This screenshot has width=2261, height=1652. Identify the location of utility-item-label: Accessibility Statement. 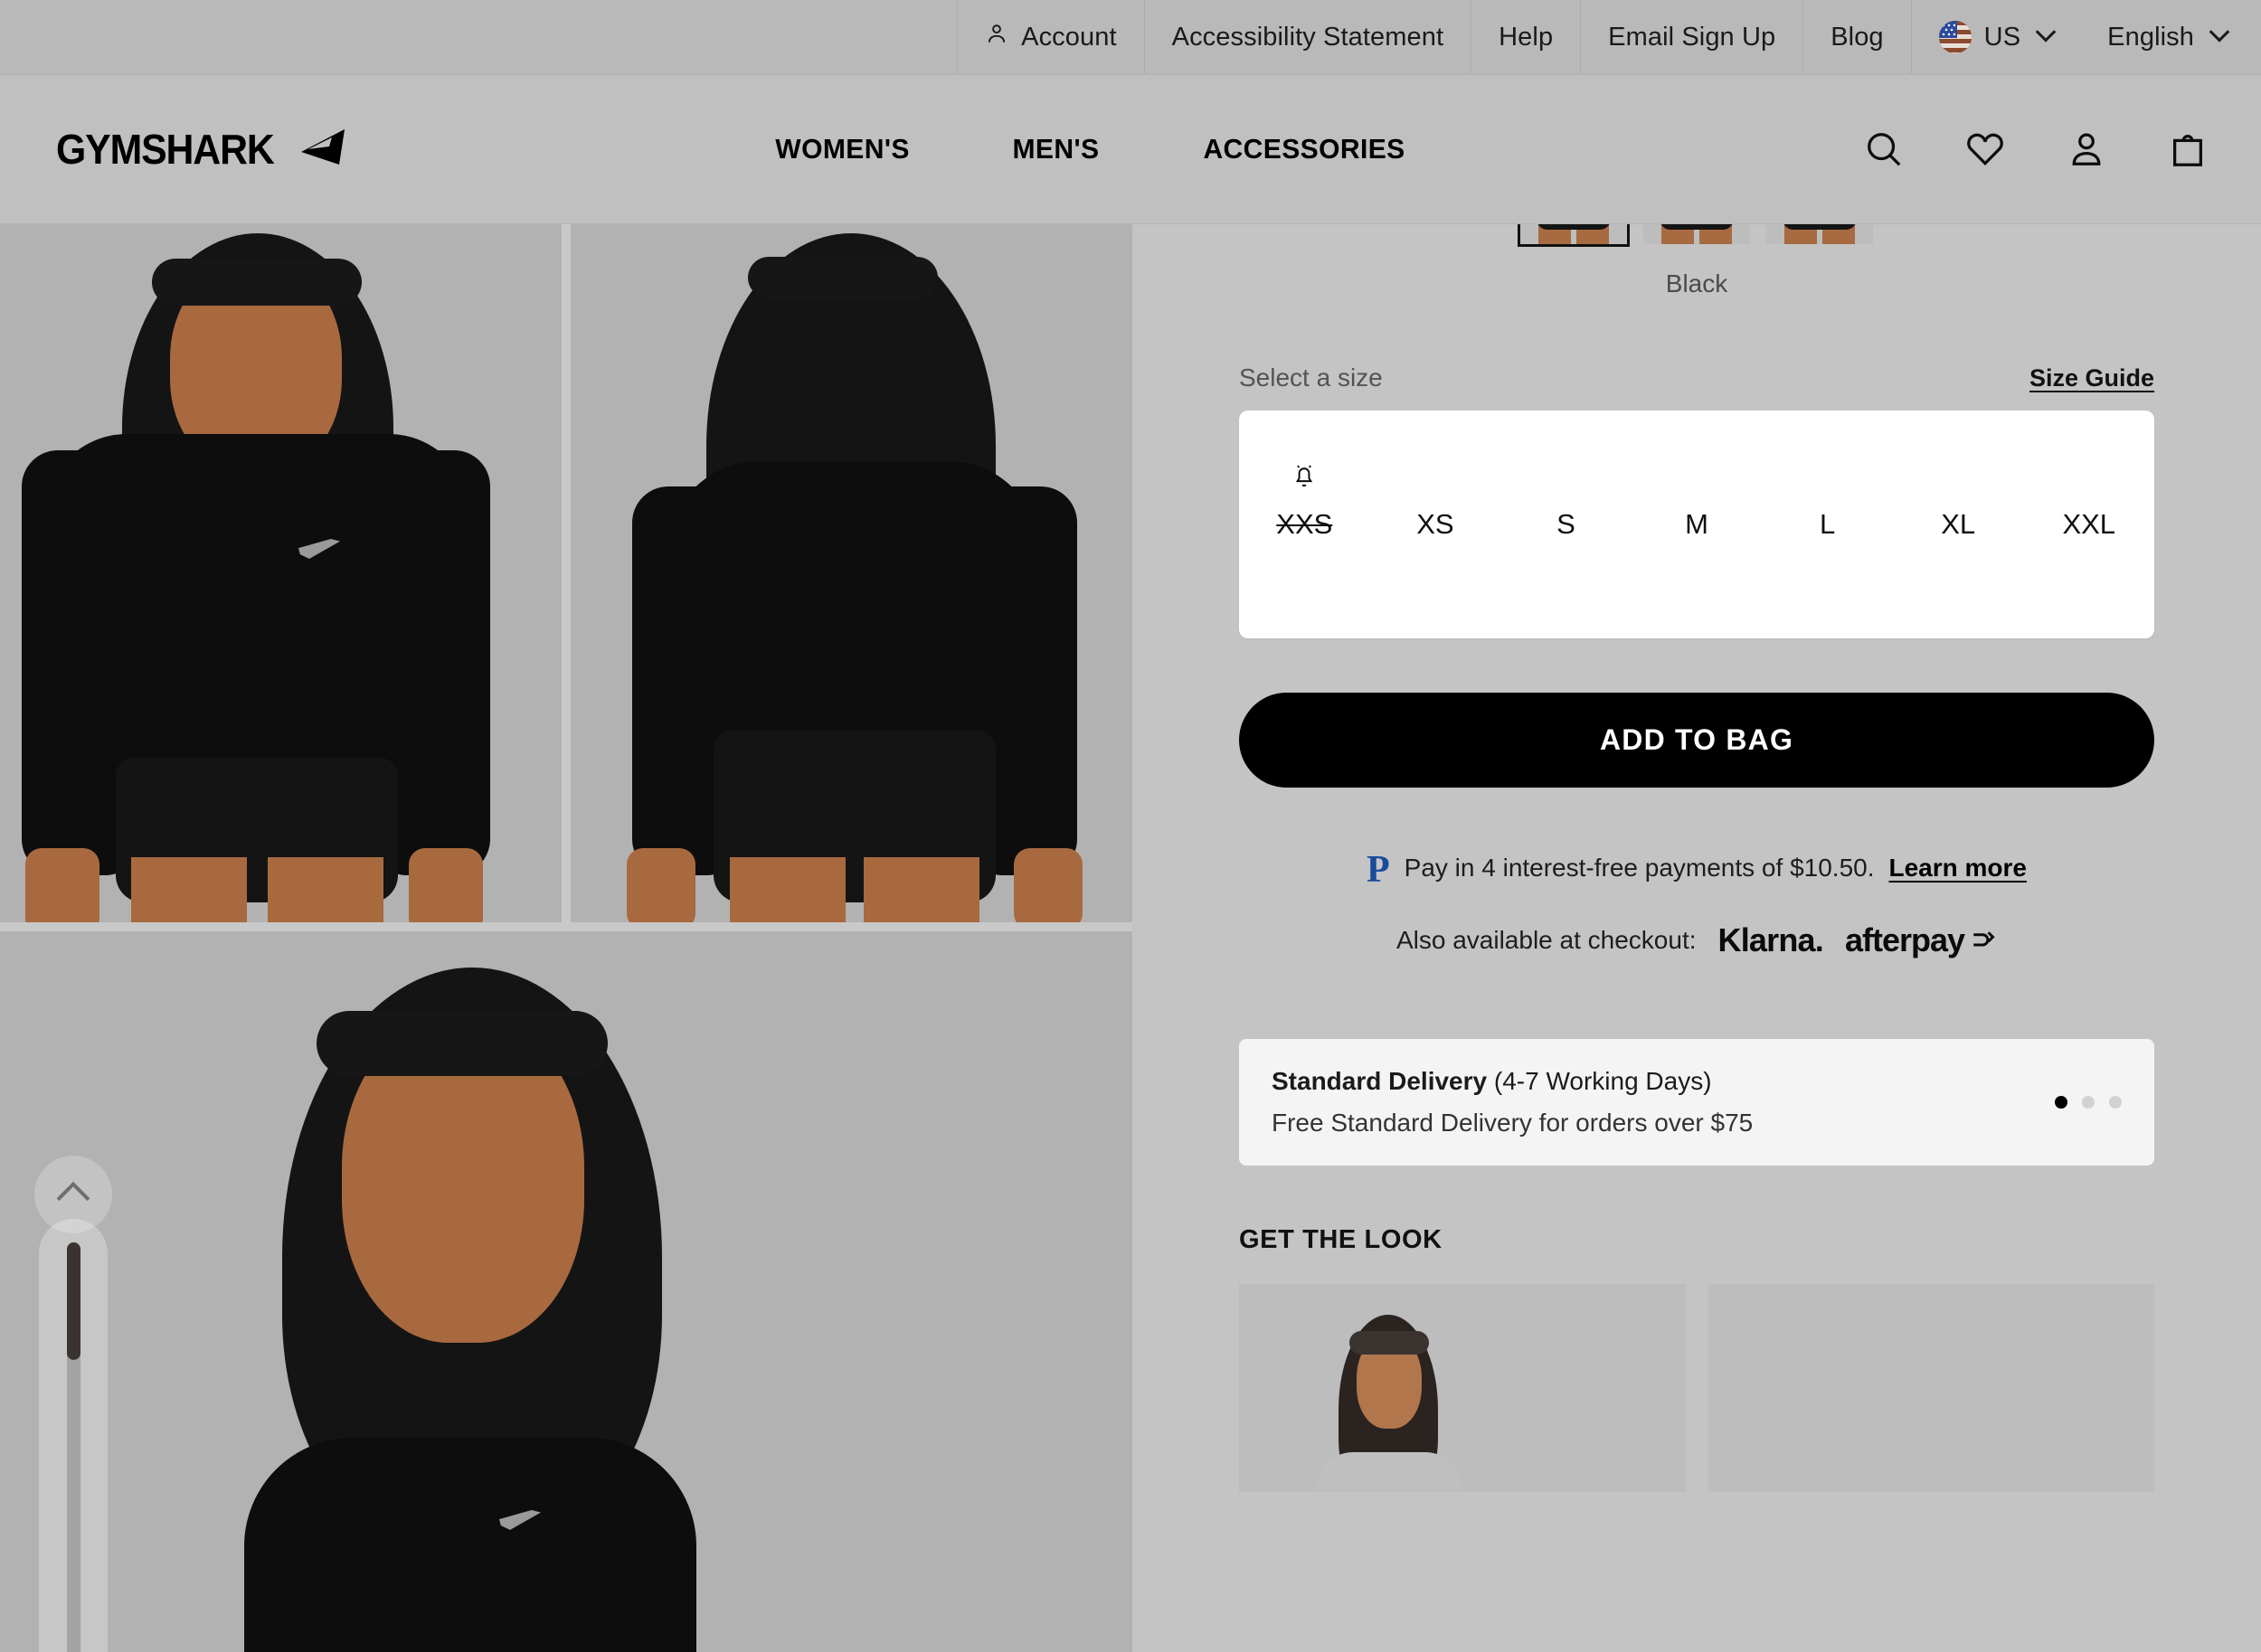
(1307, 37).